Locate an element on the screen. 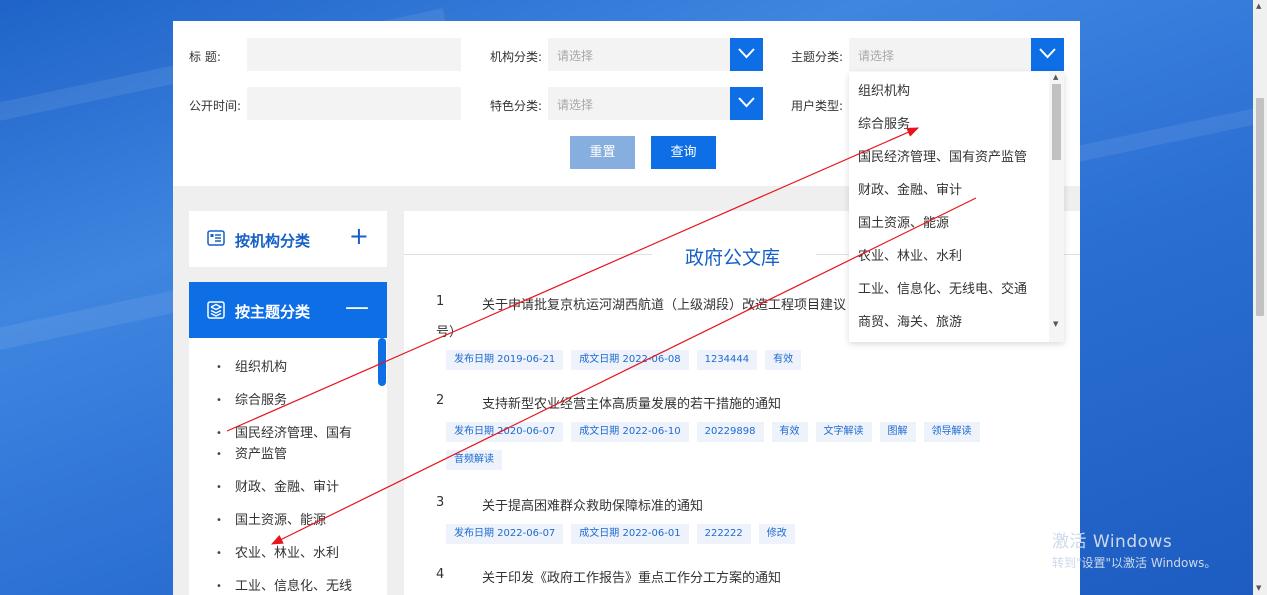 Image resolution: width=1267 pixels, height=595 pixels. dropdown-option: 组织机构 is located at coordinates (884, 89).